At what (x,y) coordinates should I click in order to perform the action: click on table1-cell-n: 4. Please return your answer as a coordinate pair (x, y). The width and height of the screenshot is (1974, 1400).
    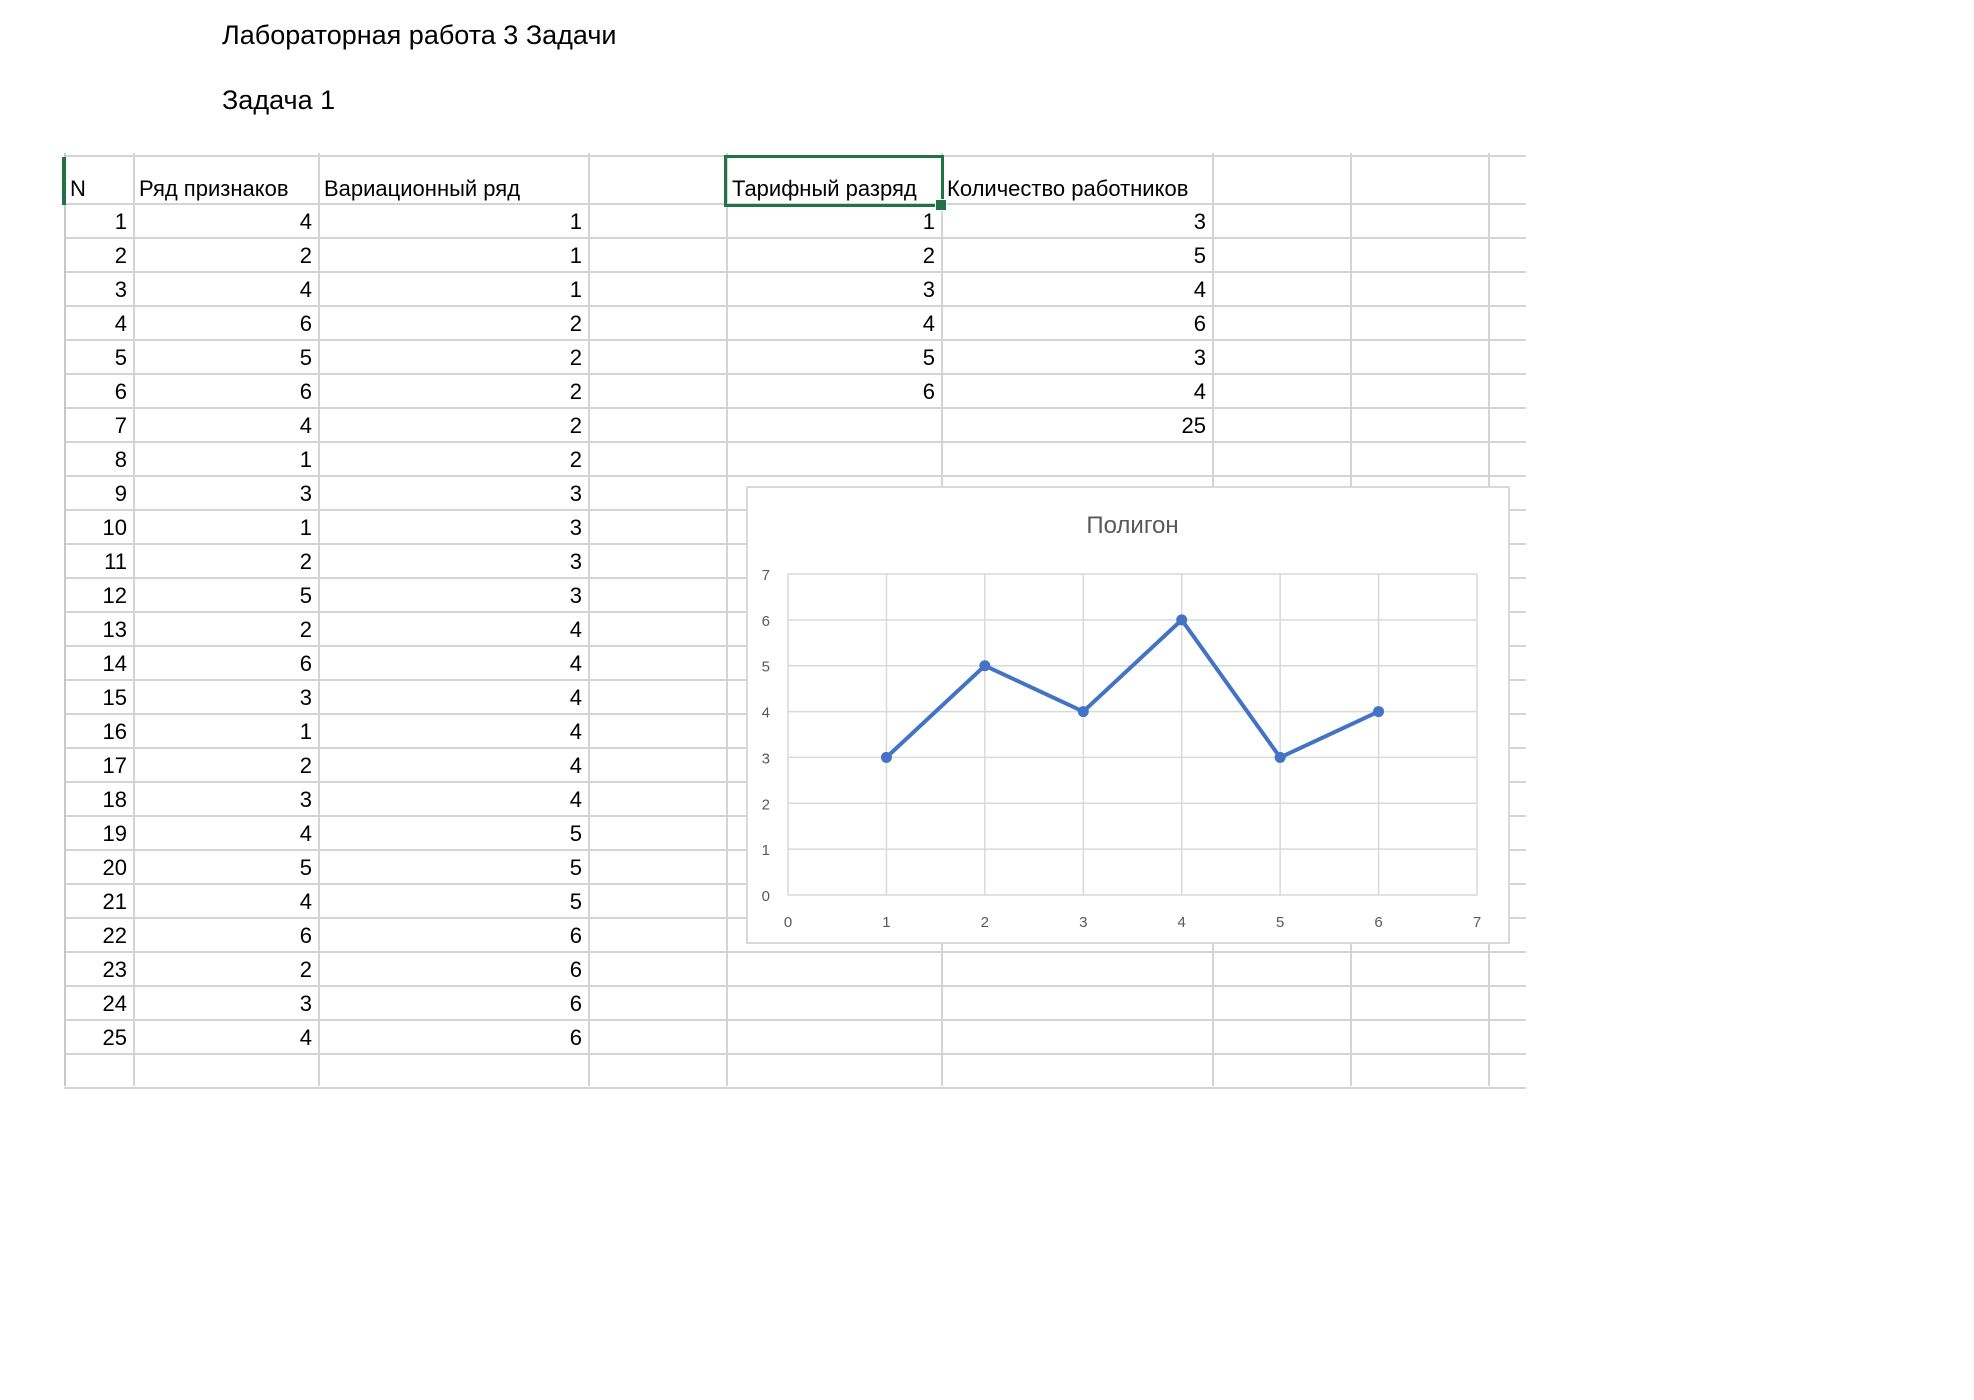
    Looking at the image, I should click on (98, 323).